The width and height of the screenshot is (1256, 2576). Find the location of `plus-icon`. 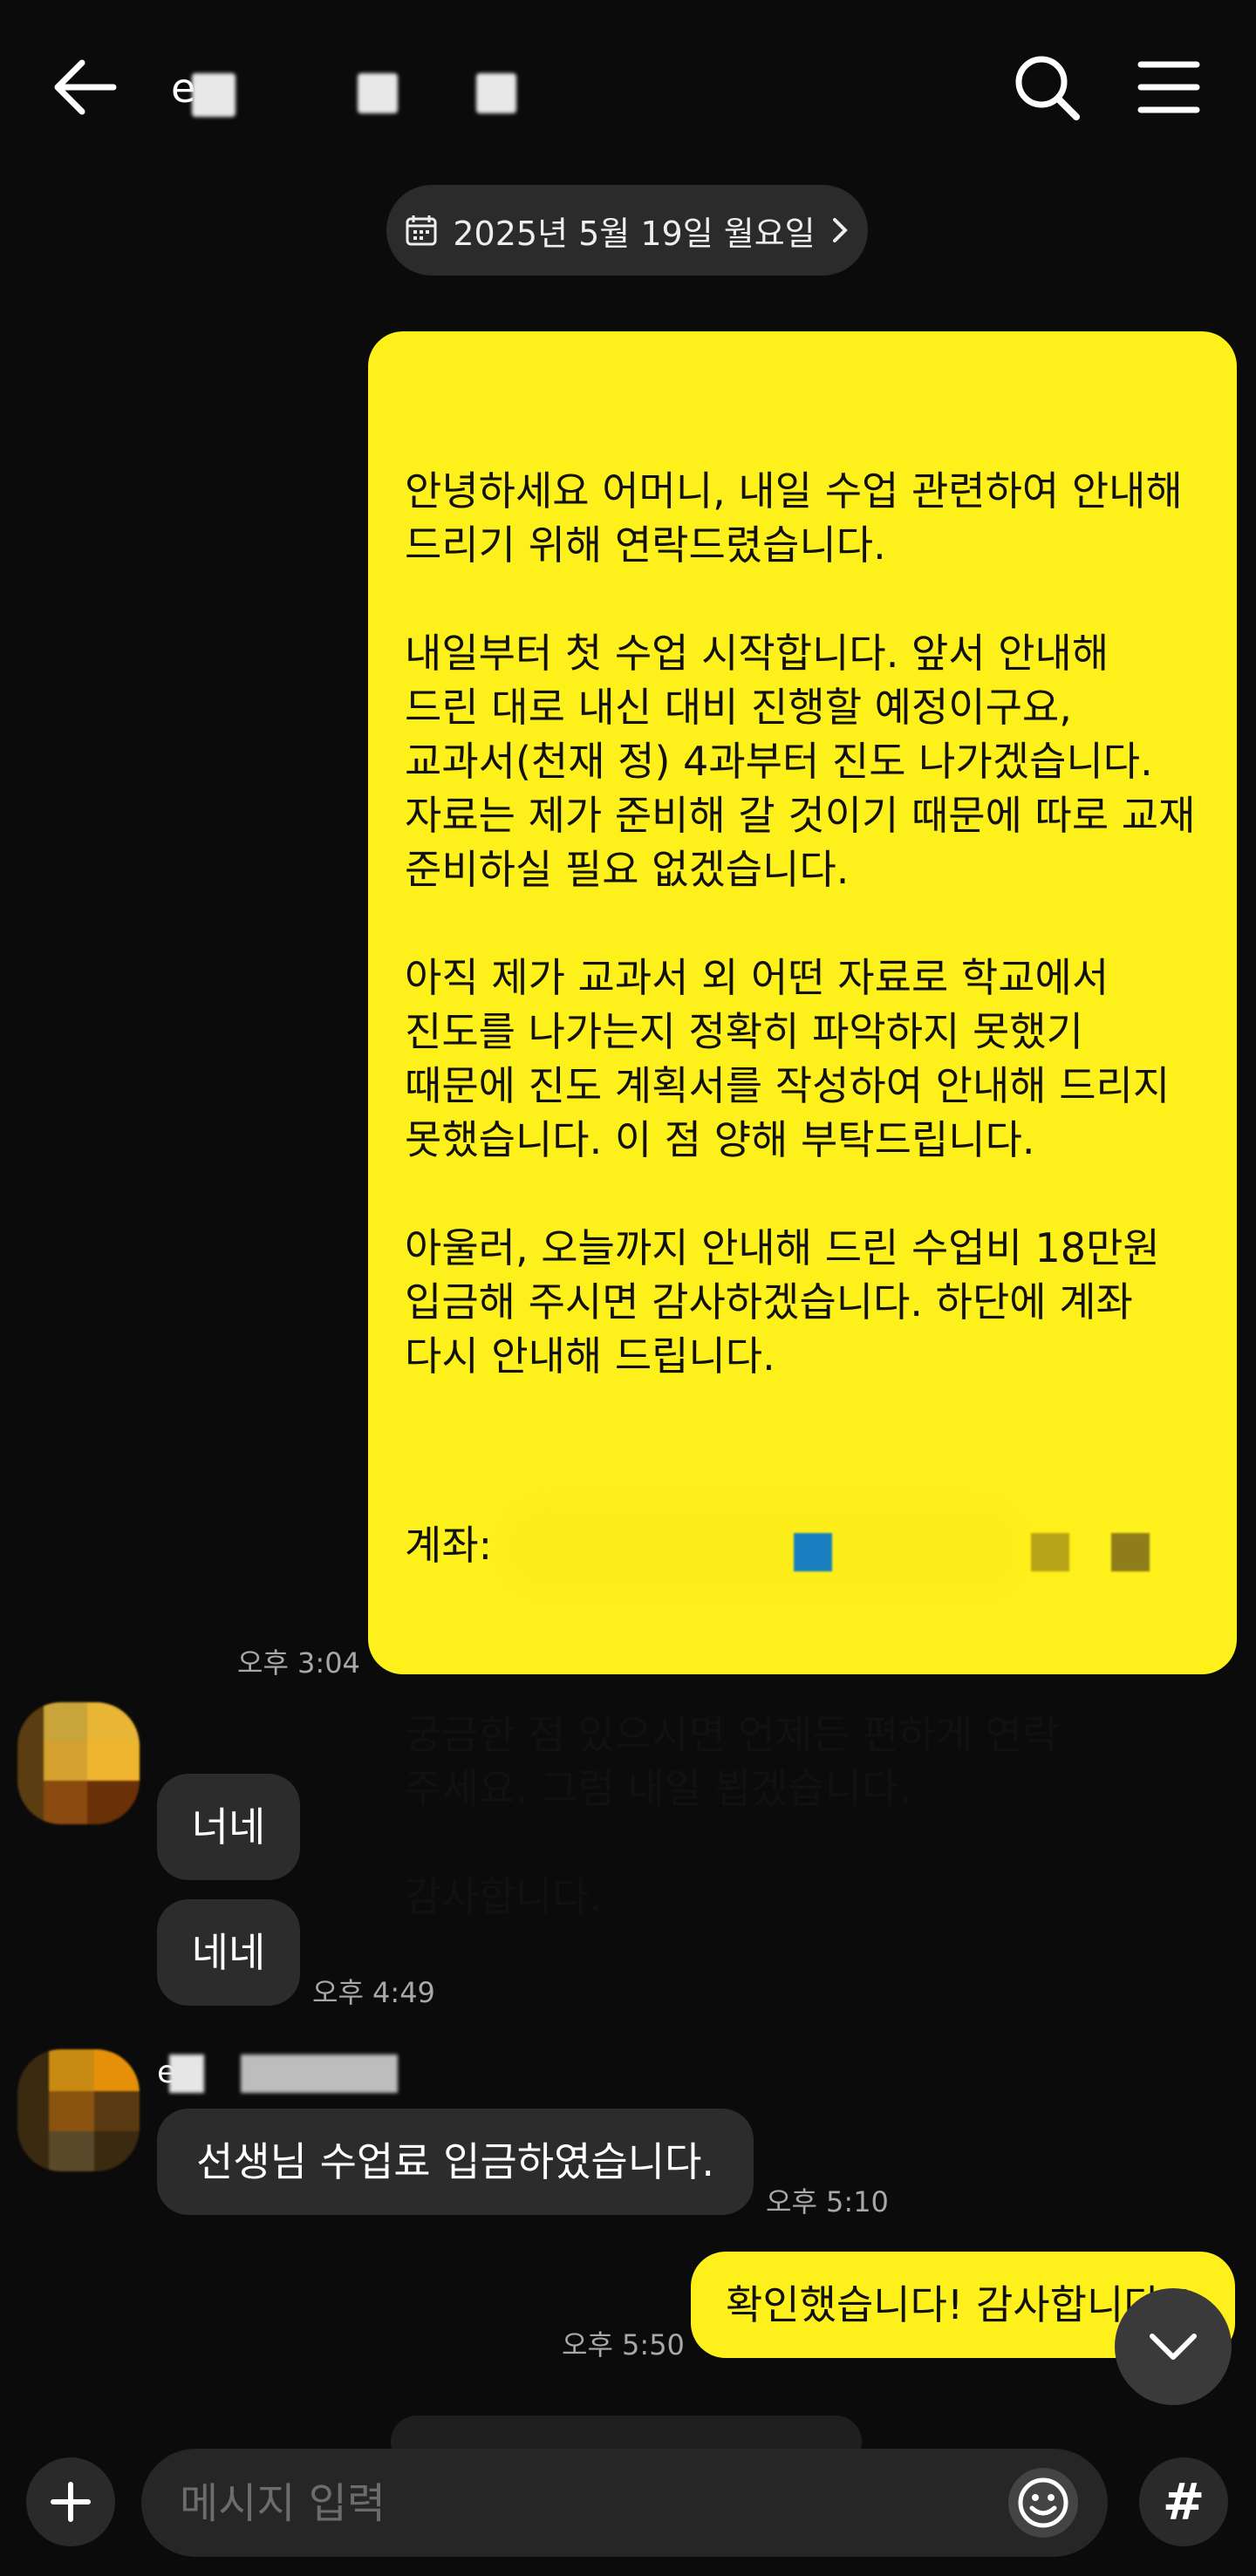

plus-icon is located at coordinates (71, 2502).